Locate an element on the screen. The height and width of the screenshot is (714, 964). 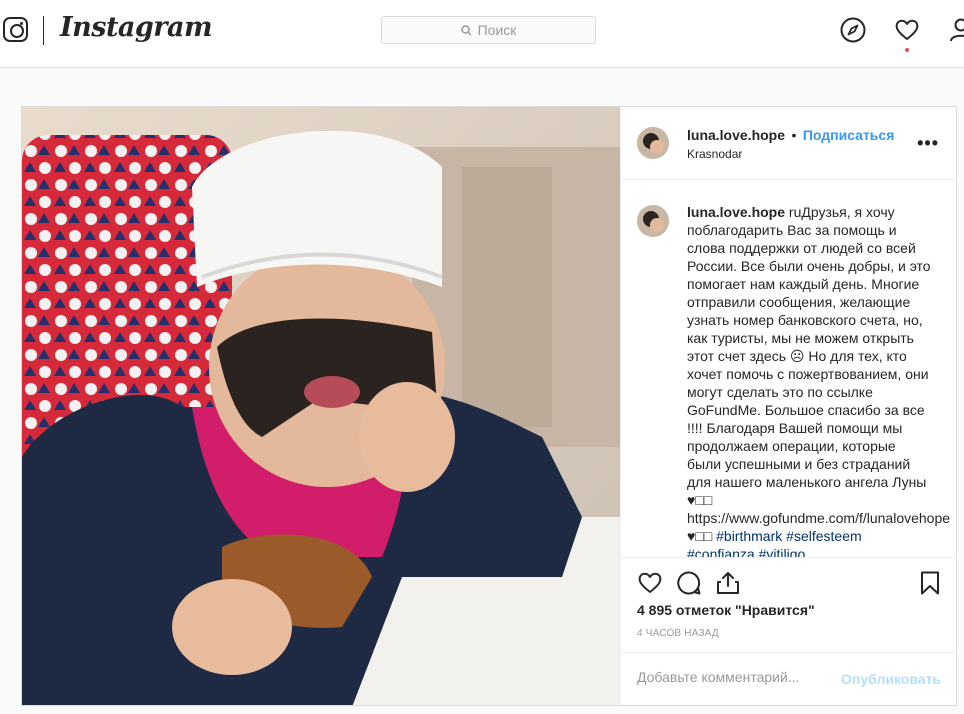
post-location: Krasnodar is located at coordinates (714, 154).